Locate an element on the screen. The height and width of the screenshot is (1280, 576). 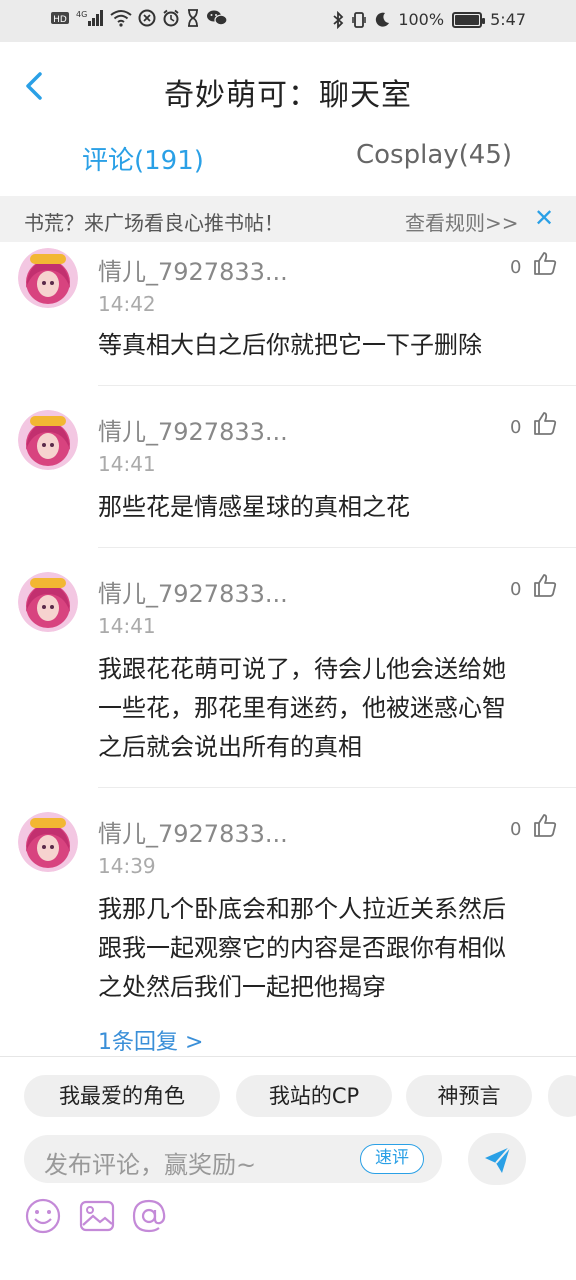
comment-input-placeholder: 发布评论，赢奖励~ is located at coordinates (150, 1165).